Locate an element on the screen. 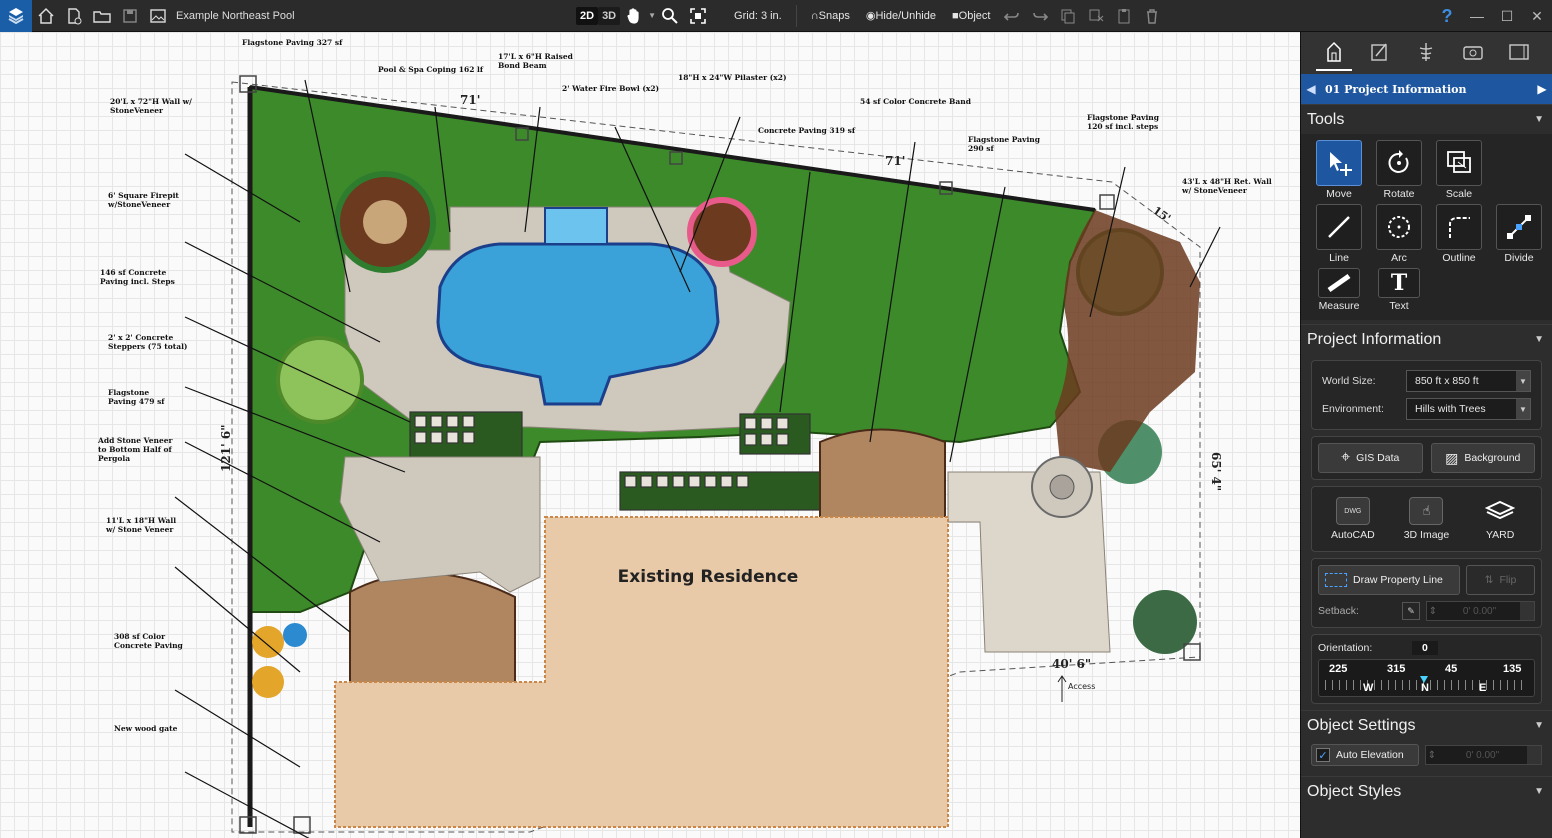 The height and width of the screenshot is (838, 1552). redo-icon is located at coordinates (1040, 16).